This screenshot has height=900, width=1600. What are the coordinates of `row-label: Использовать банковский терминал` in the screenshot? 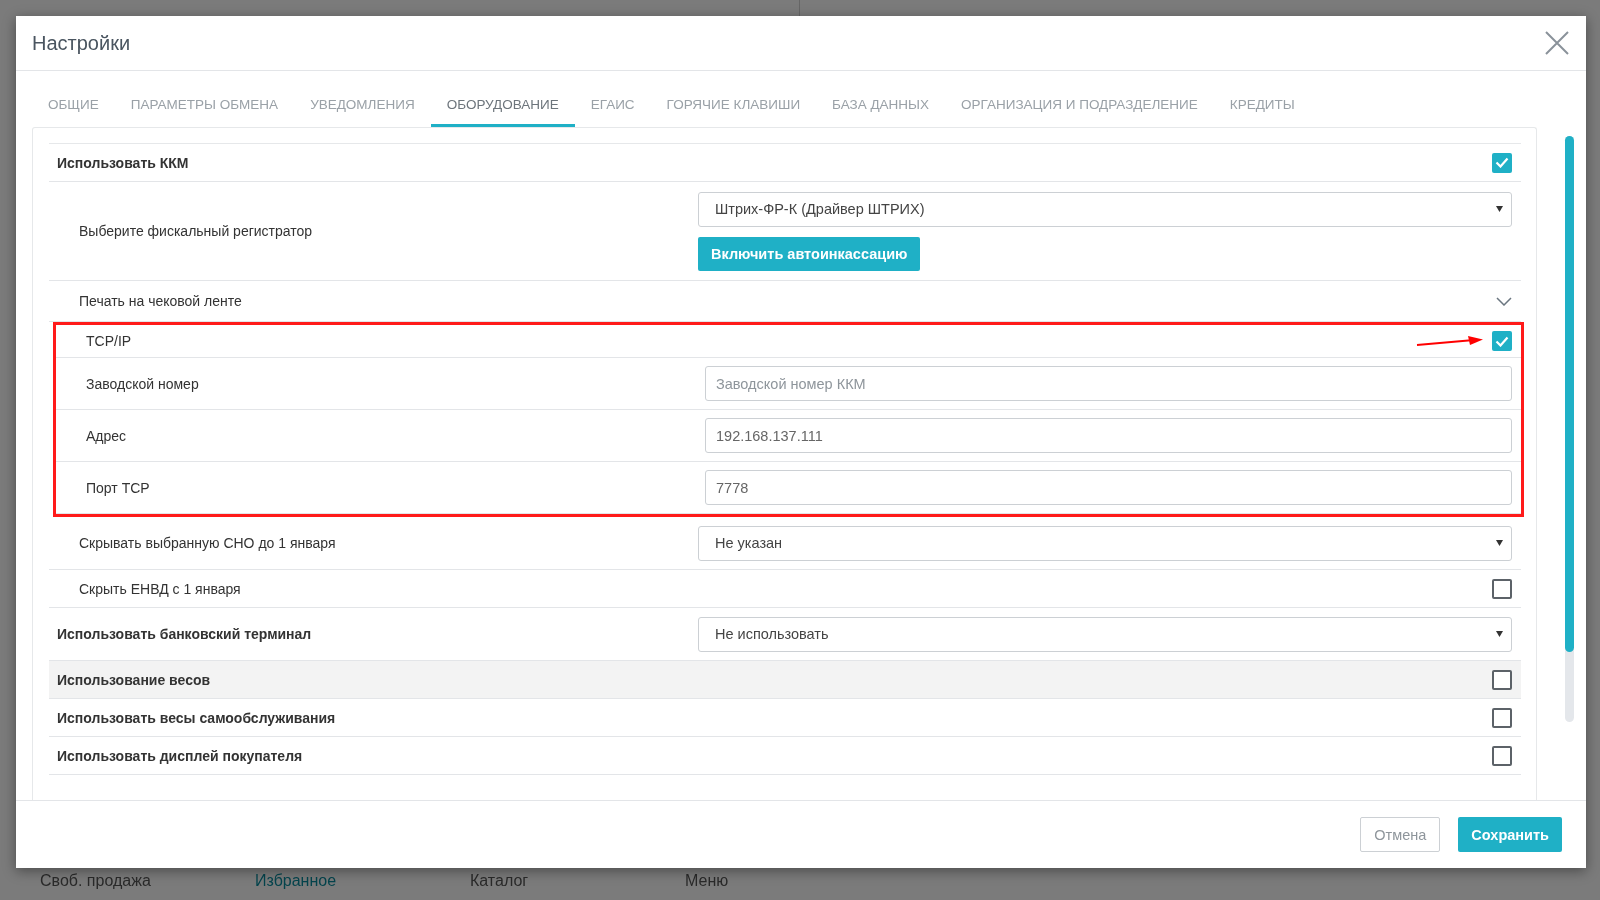 It's located at (184, 634).